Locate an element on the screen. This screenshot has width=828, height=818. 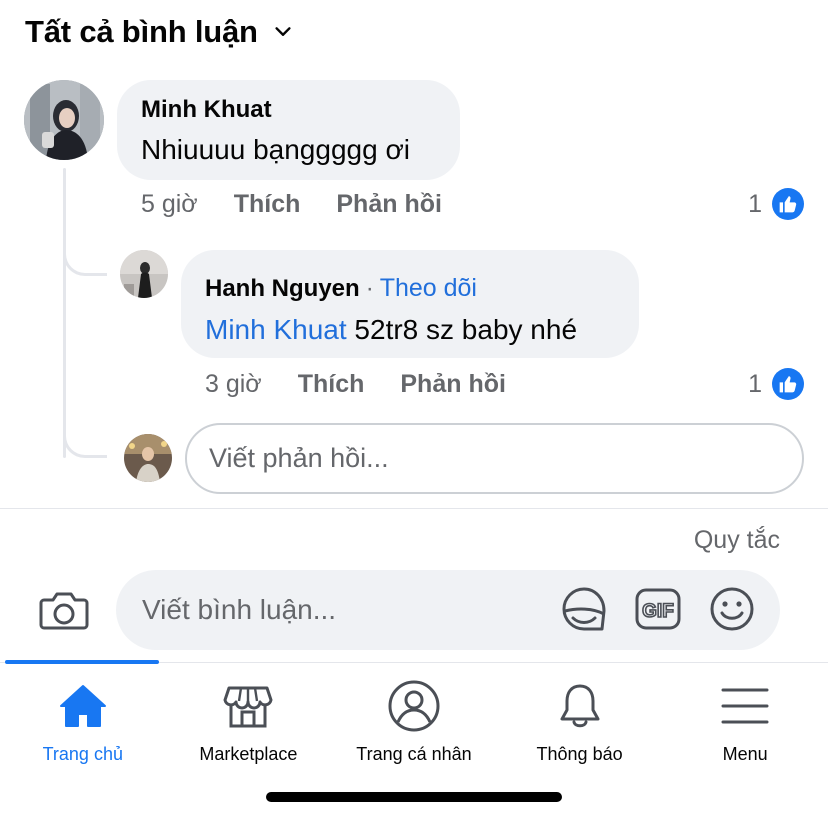
rules-link: Quy tắc is located at coordinates (737, 540).